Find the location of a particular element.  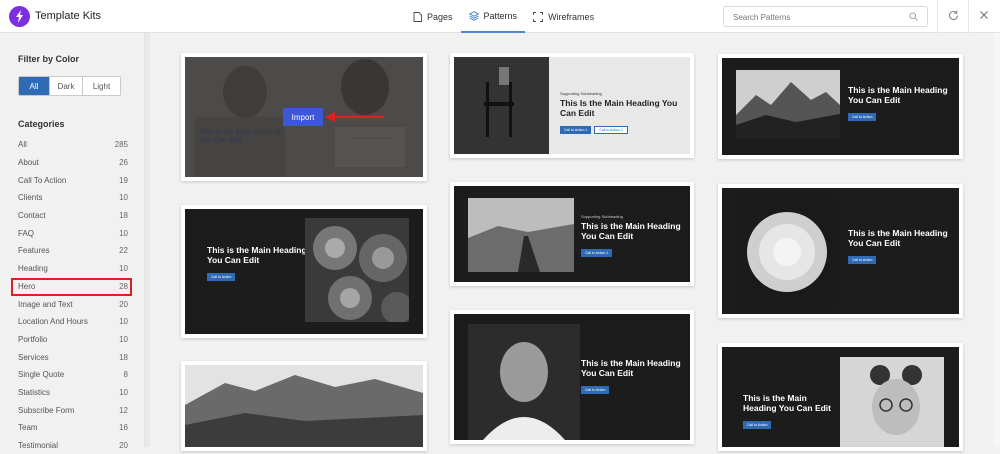

category-subscribe-form: Subscribe Form 12 is located at coordinates (73, 410).